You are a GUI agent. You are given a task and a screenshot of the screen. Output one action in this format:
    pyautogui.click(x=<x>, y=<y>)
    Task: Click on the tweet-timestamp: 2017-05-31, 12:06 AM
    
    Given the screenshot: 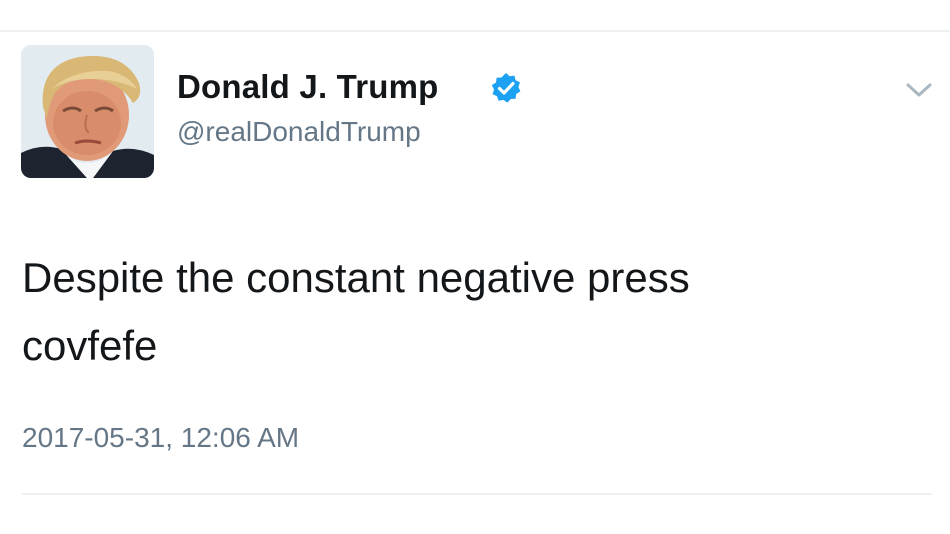 What is the action you would take?
    pyautogui.click(x=160, y=438)
    